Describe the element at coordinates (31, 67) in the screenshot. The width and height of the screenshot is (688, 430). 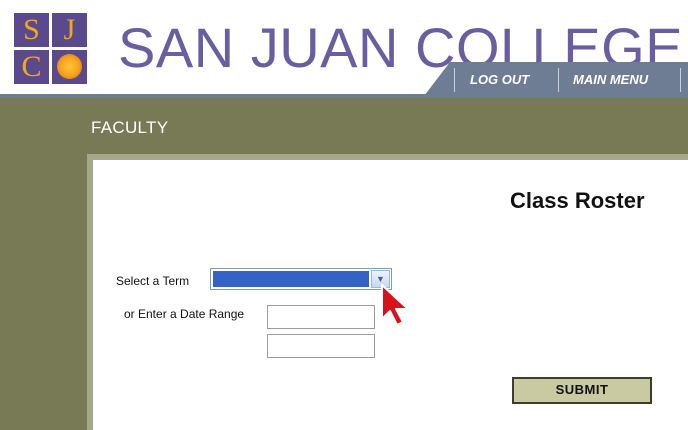
I see `logo-letter-c: C` at that location.